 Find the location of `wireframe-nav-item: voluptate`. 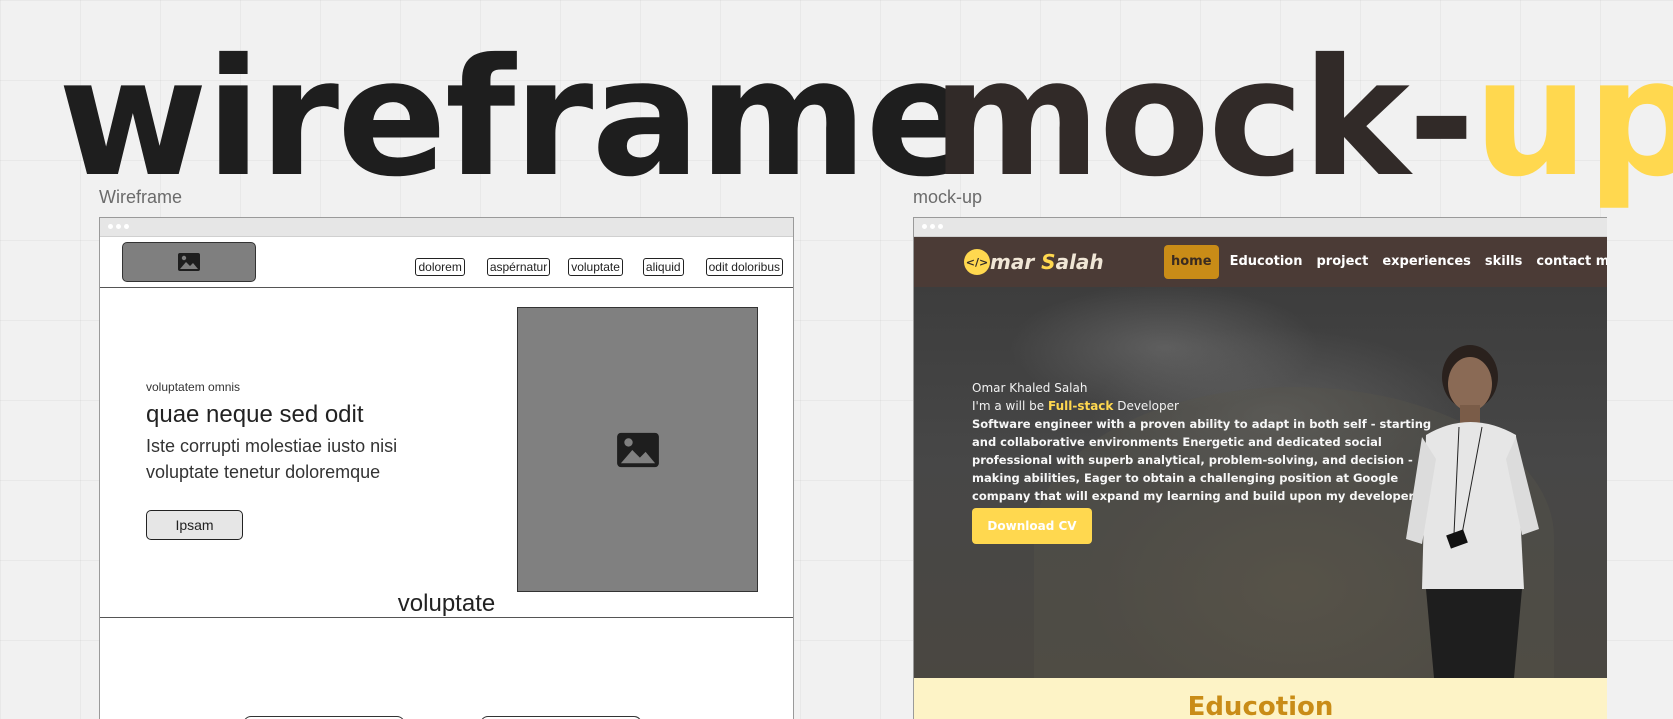

wireframe-nav-item: voluptate is located at coordinates (595, 267).